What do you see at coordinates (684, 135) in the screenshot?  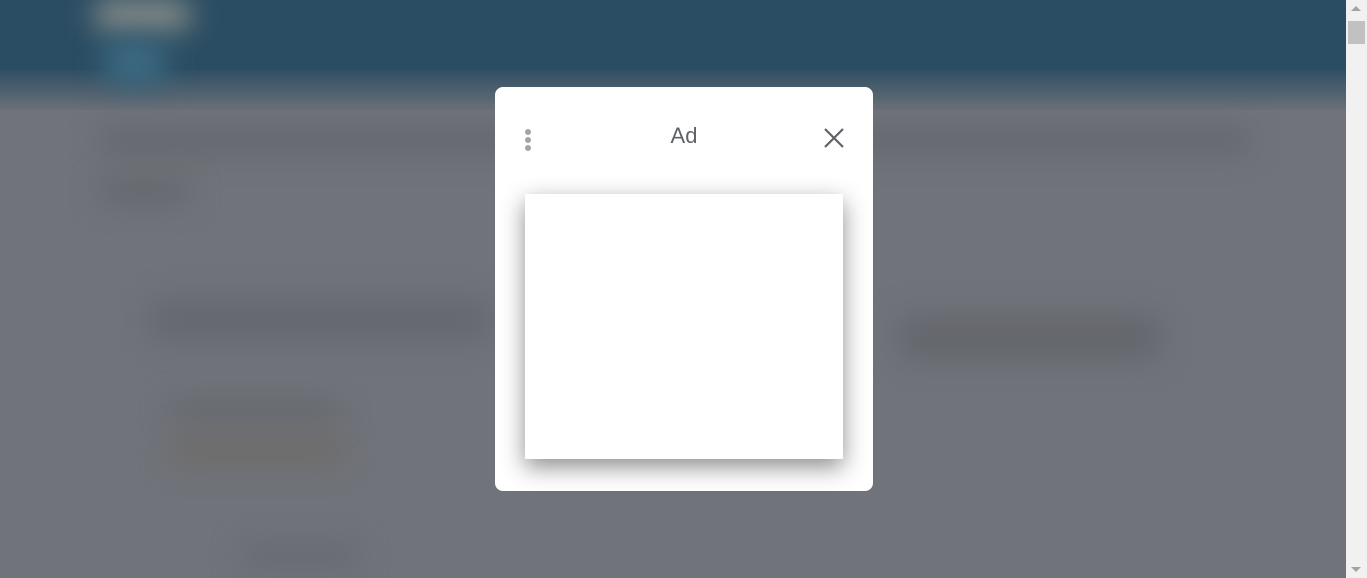 I see `modal-title: Ad` at bounding box center [684, 135].